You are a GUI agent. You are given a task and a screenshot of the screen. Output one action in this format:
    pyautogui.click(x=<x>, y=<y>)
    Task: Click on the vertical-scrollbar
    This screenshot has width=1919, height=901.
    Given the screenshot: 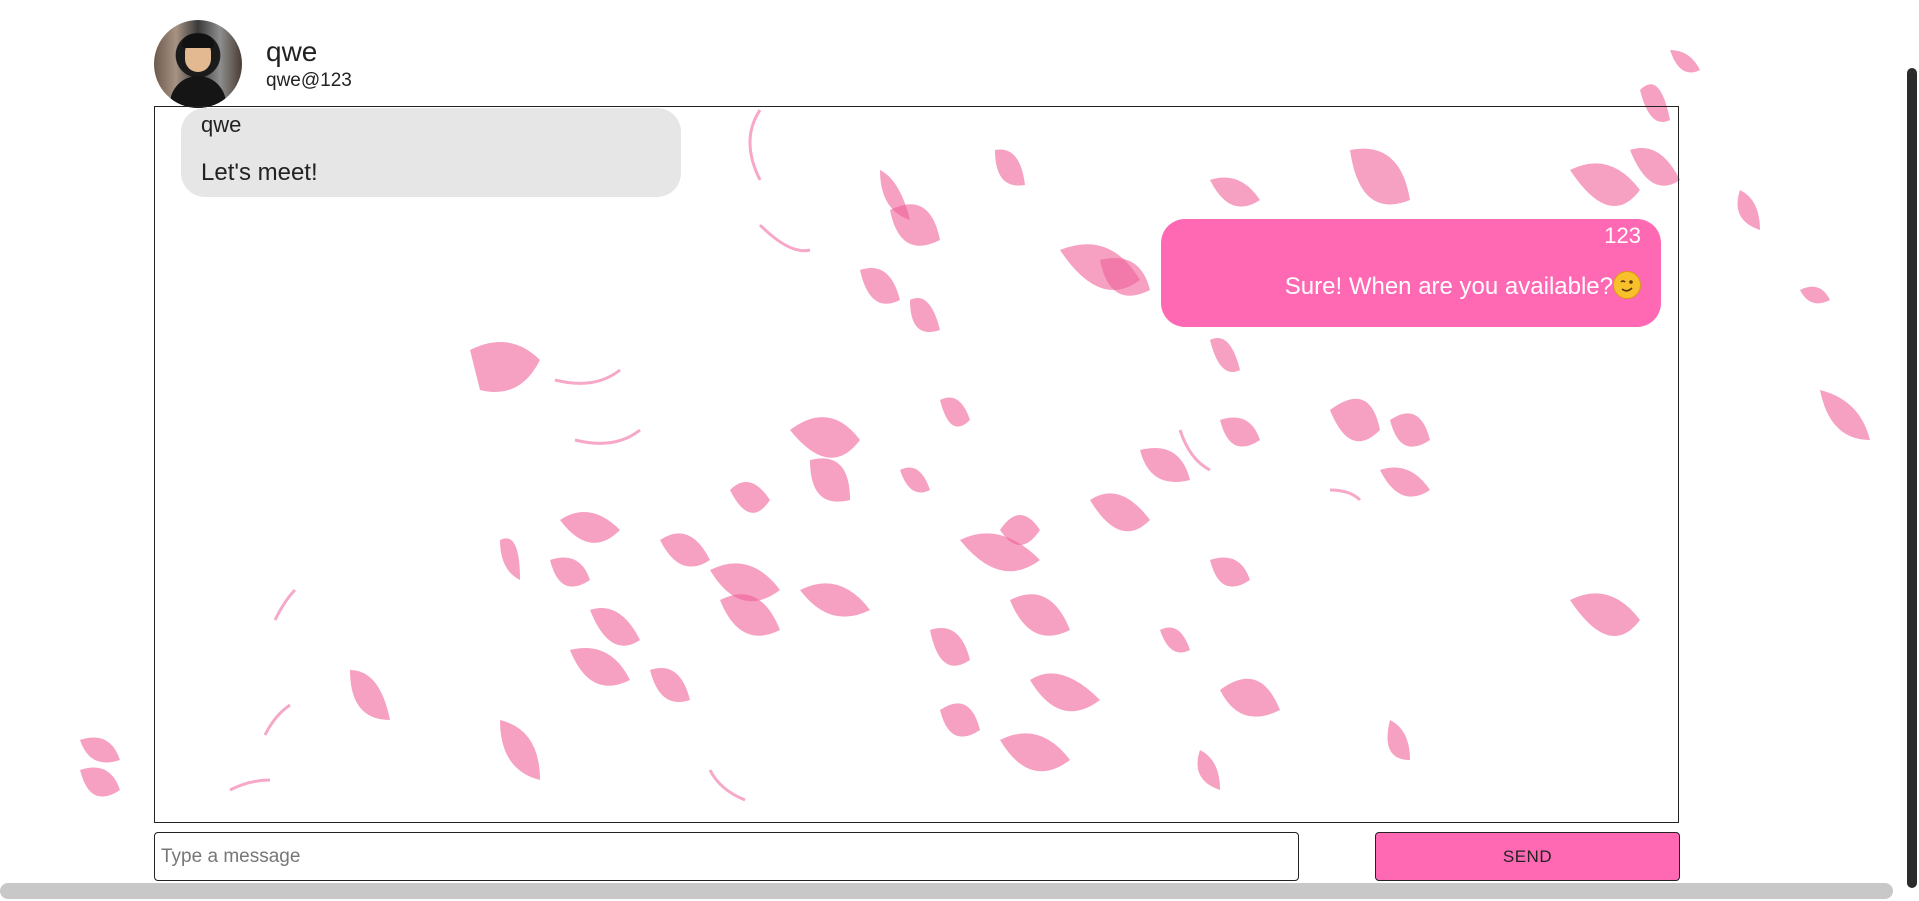 What is the action you would take?
    pyautogui.click(x=1912, y=478)
    